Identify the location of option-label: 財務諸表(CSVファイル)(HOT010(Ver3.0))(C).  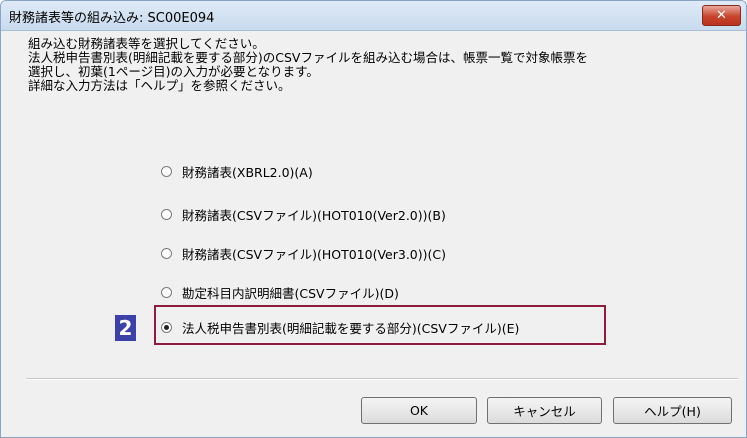
(314, 254).